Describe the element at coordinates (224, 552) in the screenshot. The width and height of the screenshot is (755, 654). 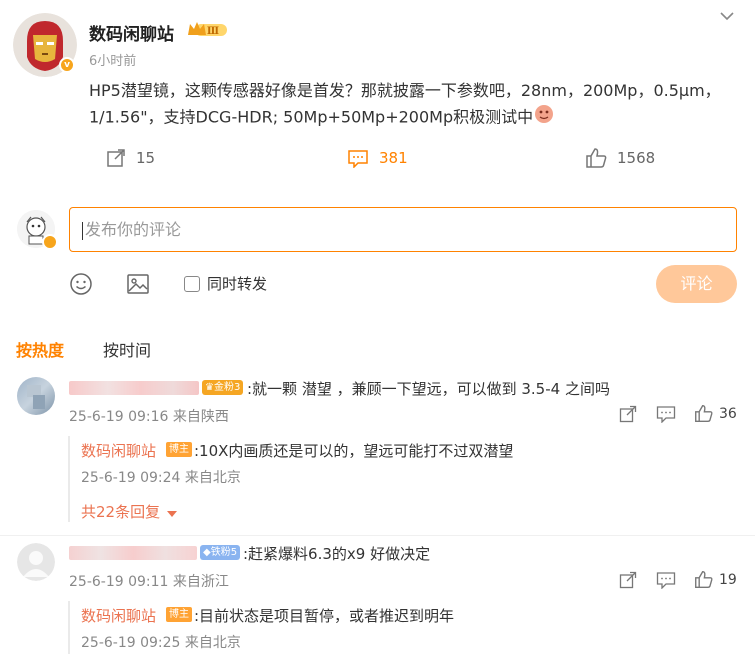
I see `fan-level-label: 铁粉5` at that location.